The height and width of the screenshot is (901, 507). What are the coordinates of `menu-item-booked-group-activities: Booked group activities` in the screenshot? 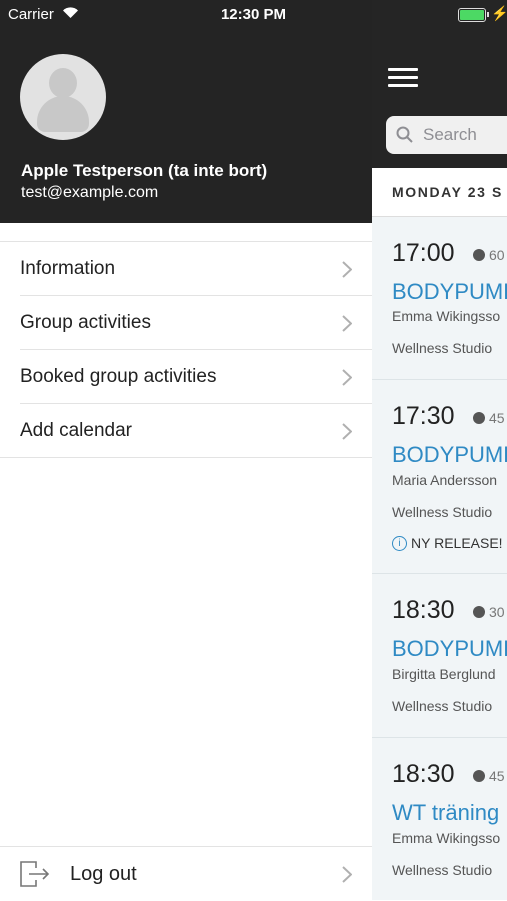 It's located at (196, 377).